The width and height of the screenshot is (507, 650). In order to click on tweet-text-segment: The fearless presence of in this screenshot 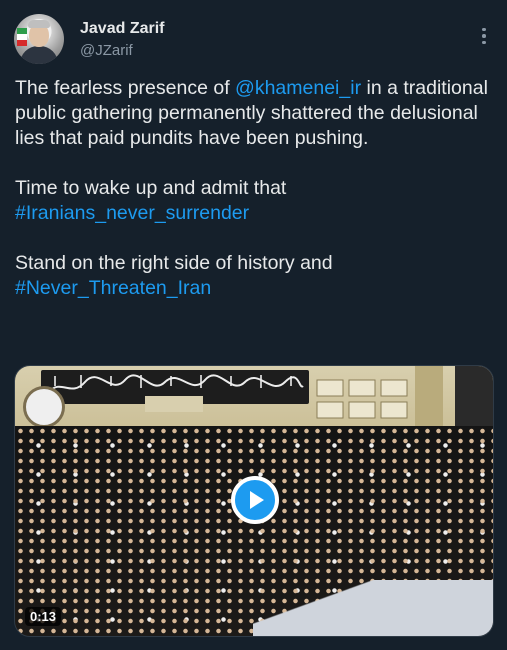, I will do `click(125, 88)`.